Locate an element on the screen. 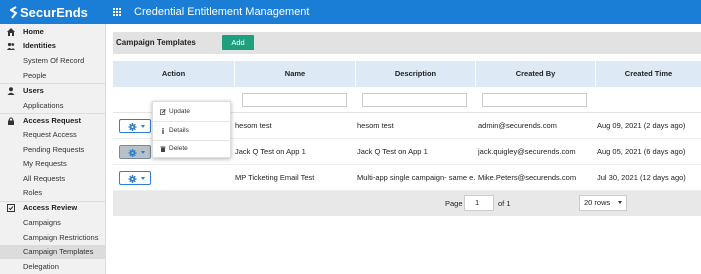 The image size is (701, 274). sidebar-item-users: Users is located at coordinates (53, 91).